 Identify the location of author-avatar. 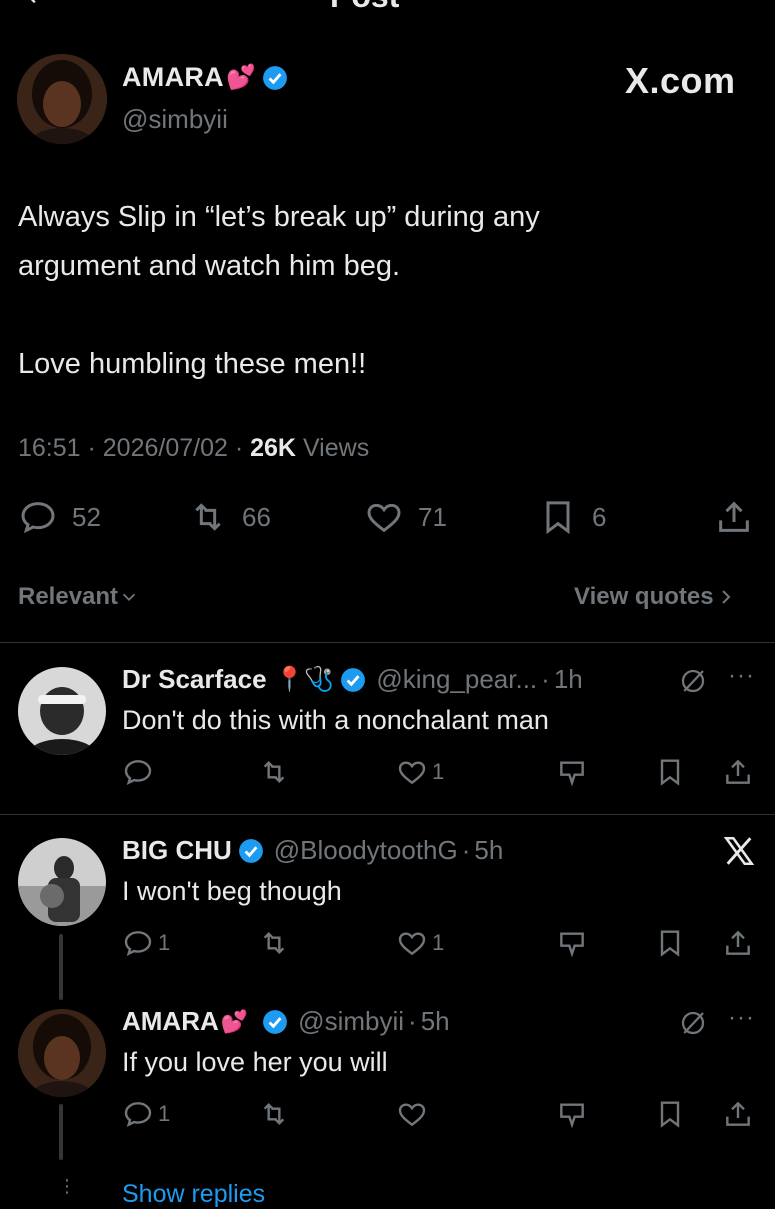
(62, 99).